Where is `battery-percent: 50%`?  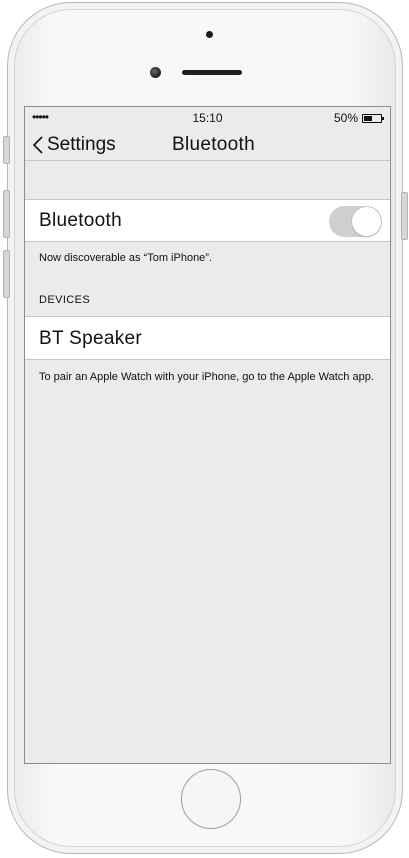 battery-percent: 50% is located at coordinates (345, 118).